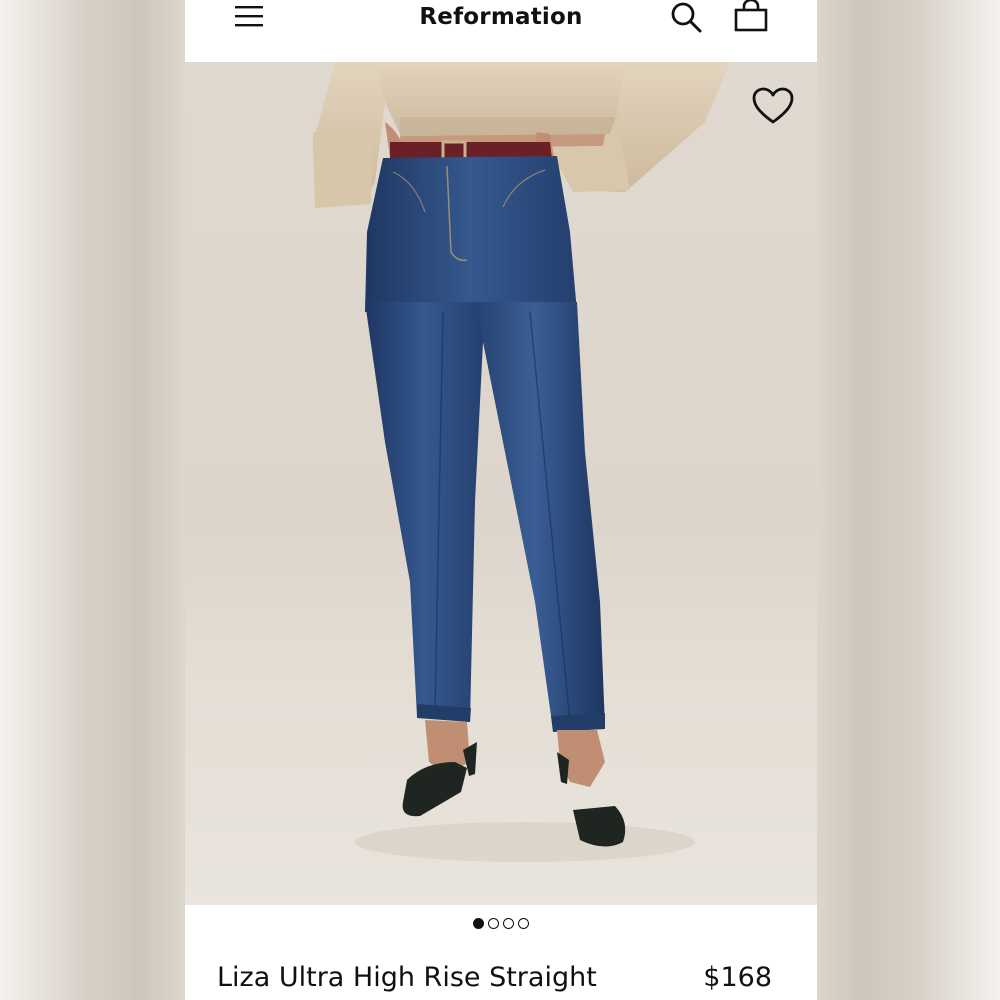 The width and height of the screenshot is (1000, 1000). What do you see at coordinates (686, 17) in the screenshot?
I see `search-icon` at bounding box center [686, 17].